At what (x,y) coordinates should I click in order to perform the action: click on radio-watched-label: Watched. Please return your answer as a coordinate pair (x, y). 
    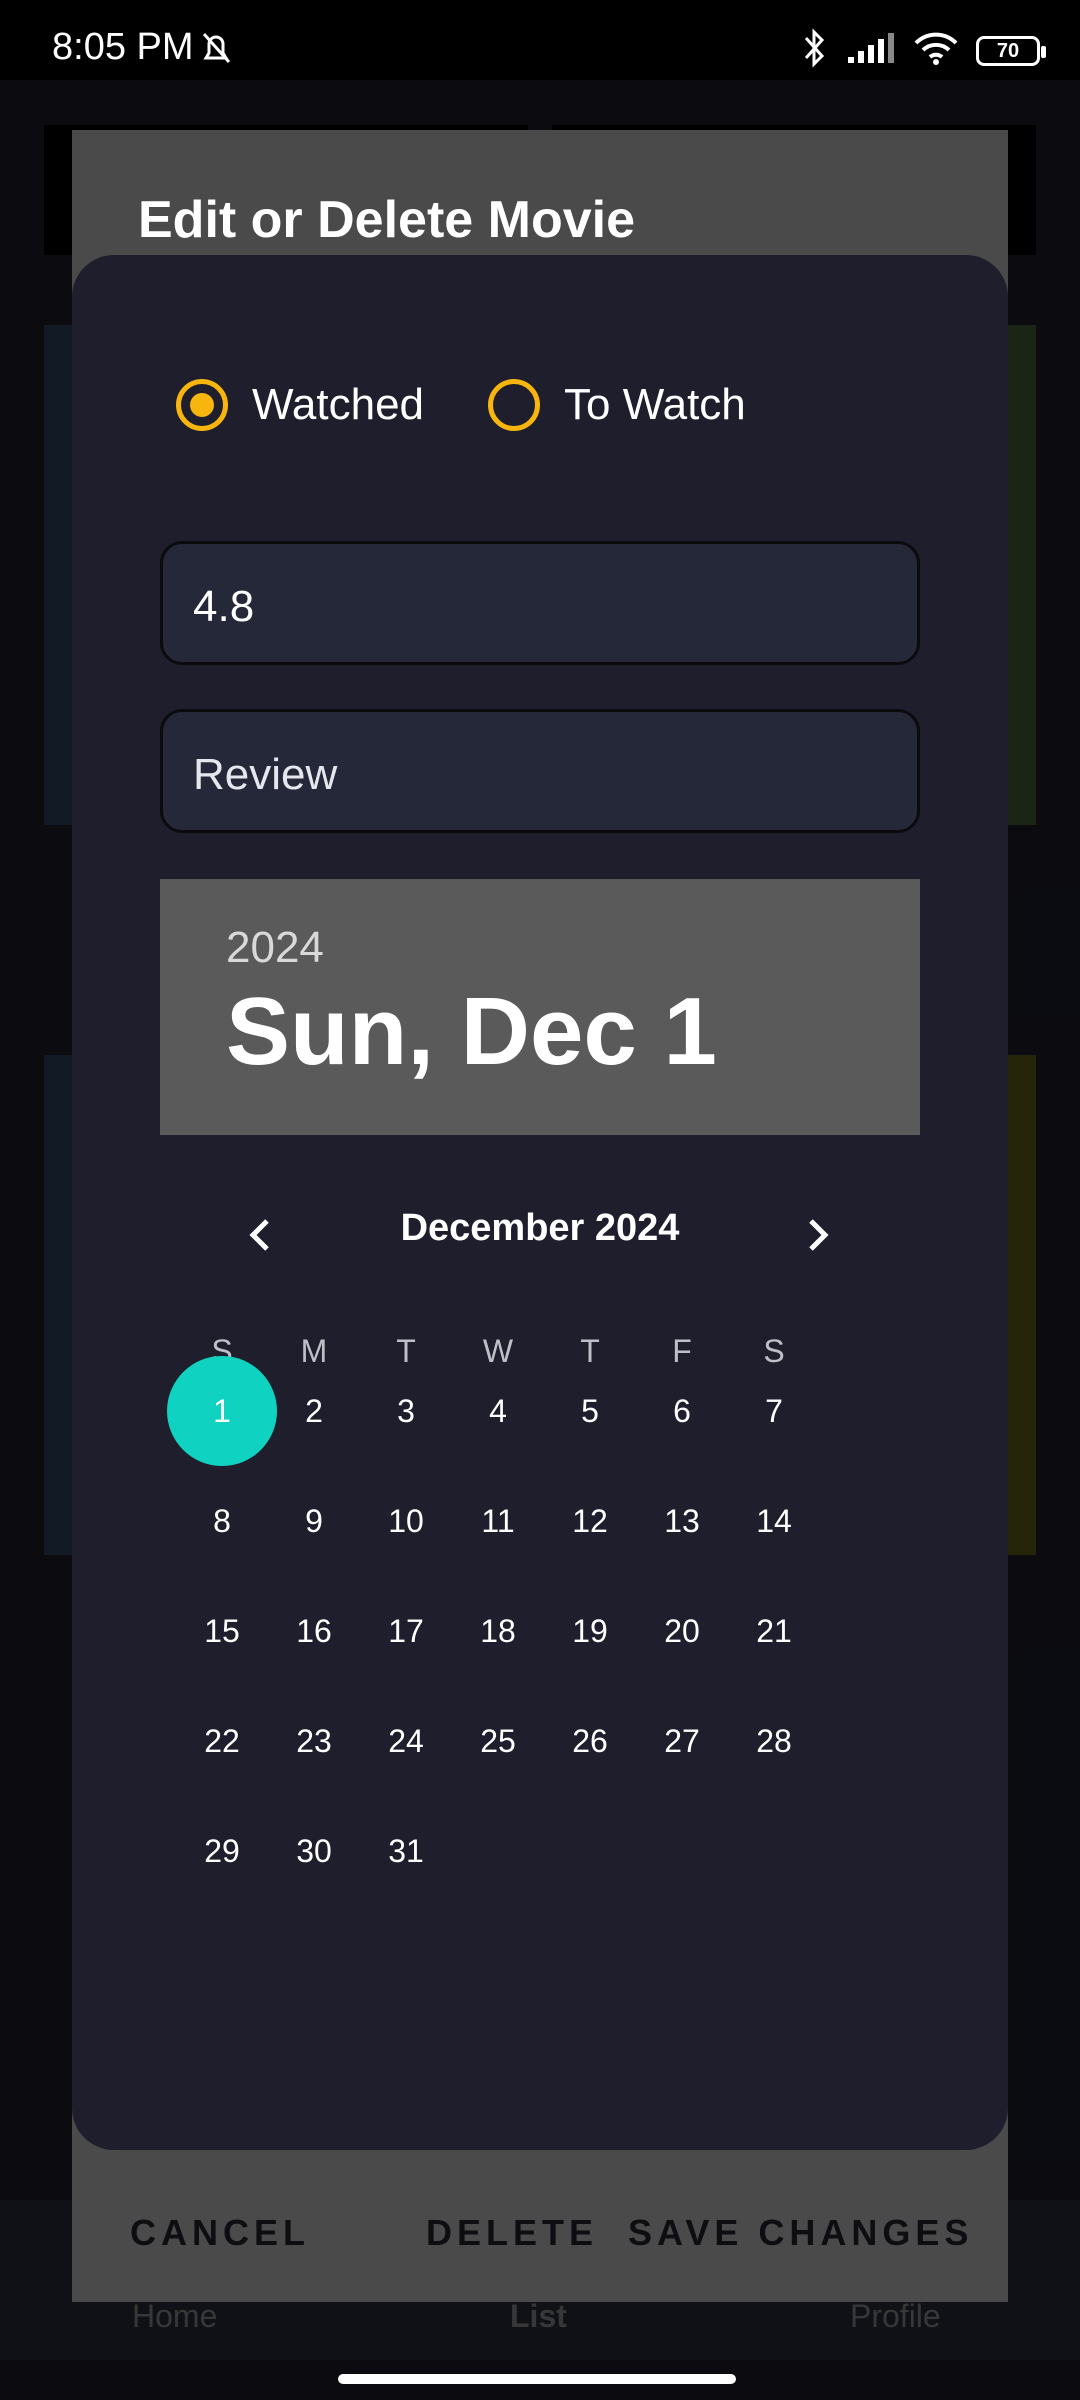
    Looking at the image, I should click on (338, 404).